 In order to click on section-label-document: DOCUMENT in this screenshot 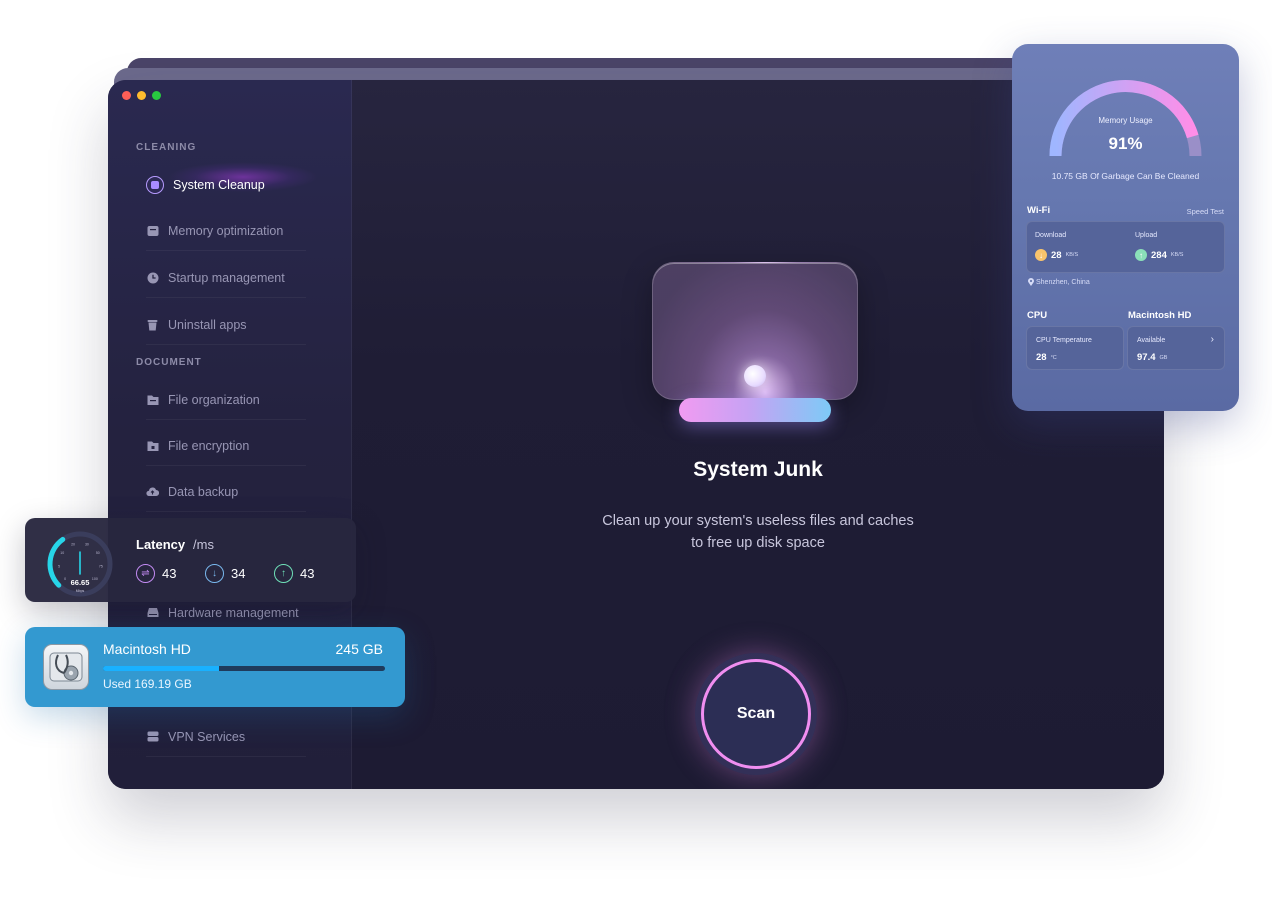, I will do `click(169, 362)`.